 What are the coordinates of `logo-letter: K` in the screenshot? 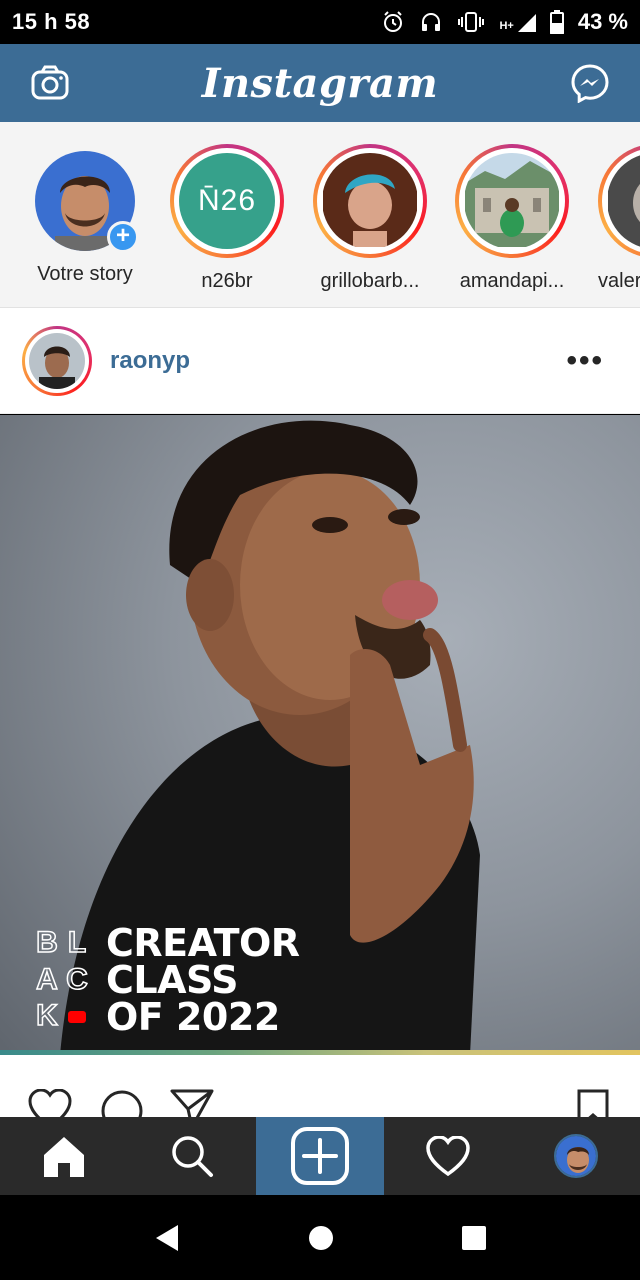 It's located at (46, 1016).